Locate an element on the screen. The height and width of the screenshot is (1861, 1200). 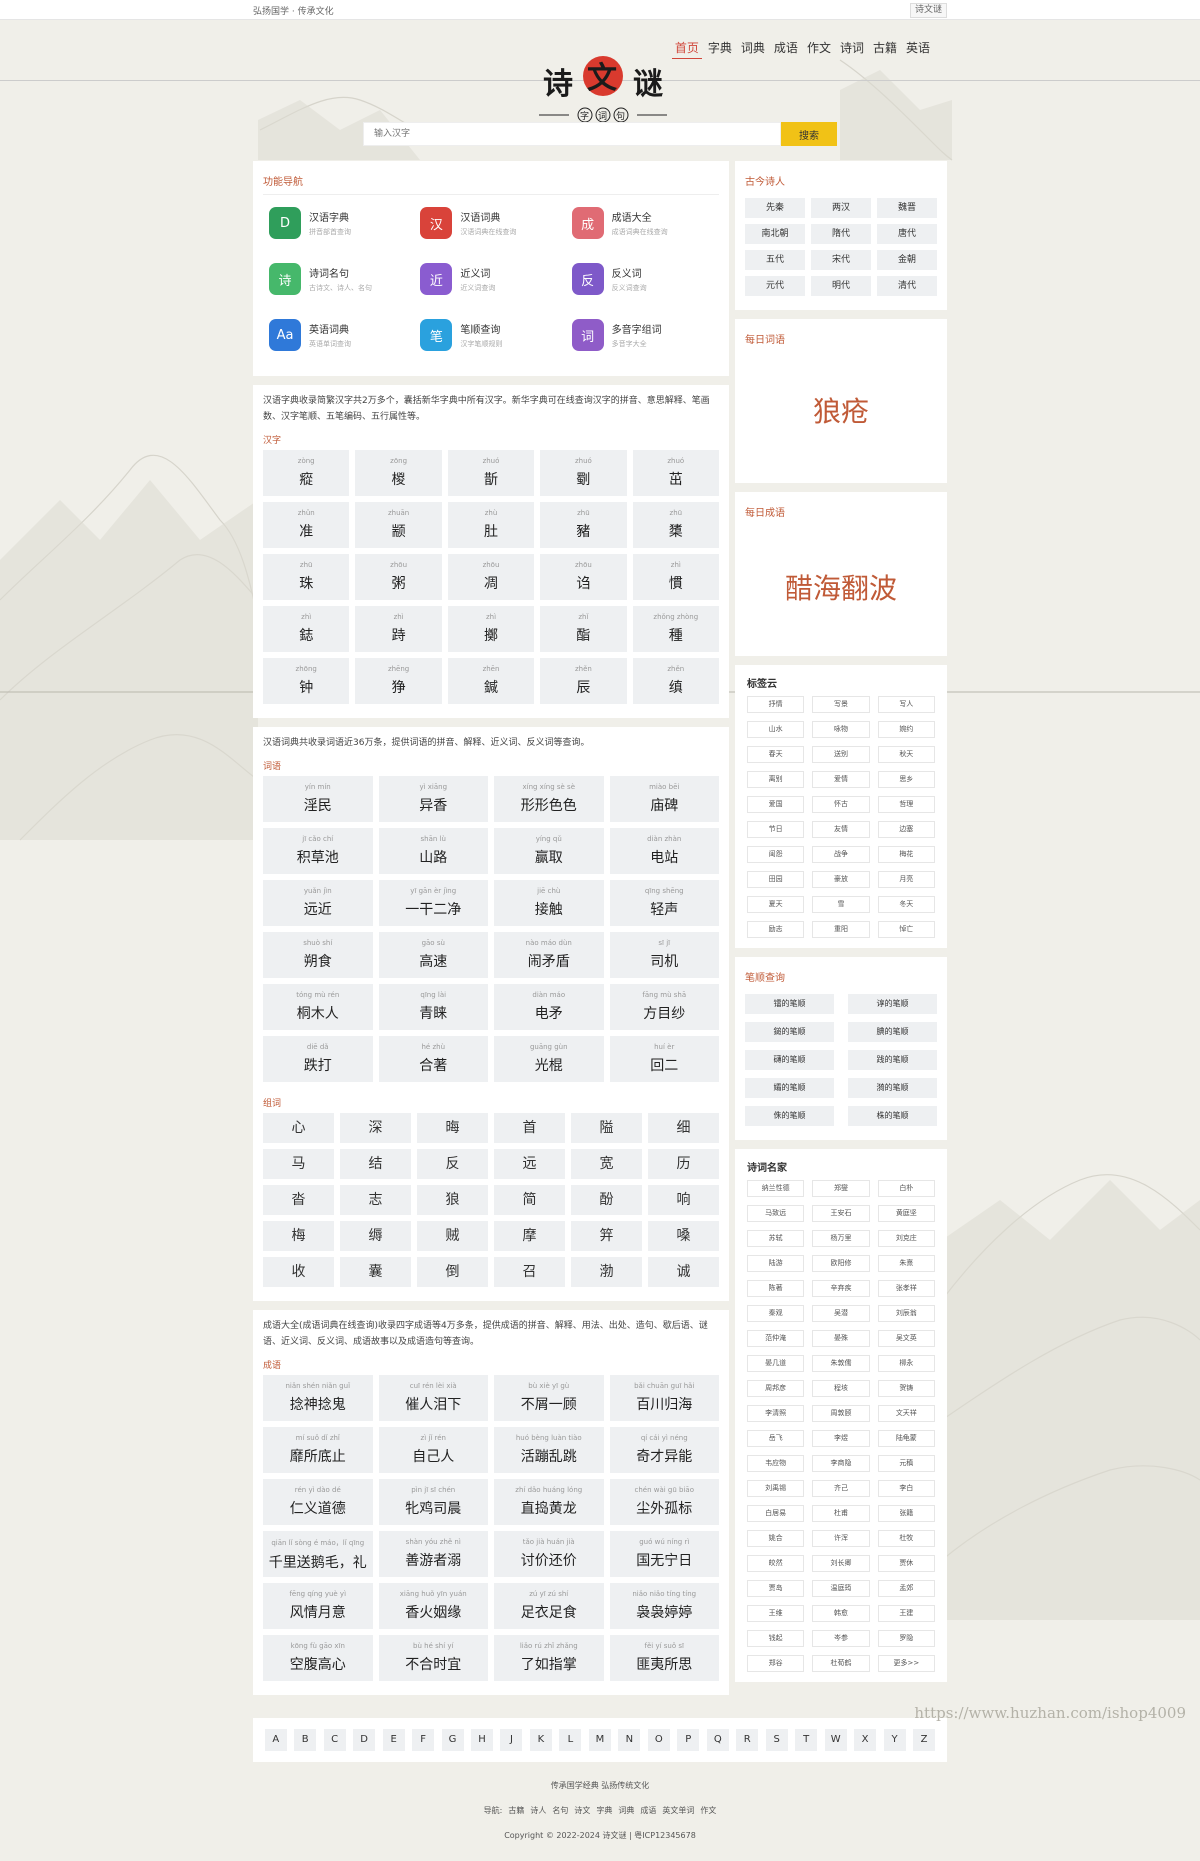
function-item: 诗诗词名句 古诗文、诗人、名句 is located at coordinates (344, 279).